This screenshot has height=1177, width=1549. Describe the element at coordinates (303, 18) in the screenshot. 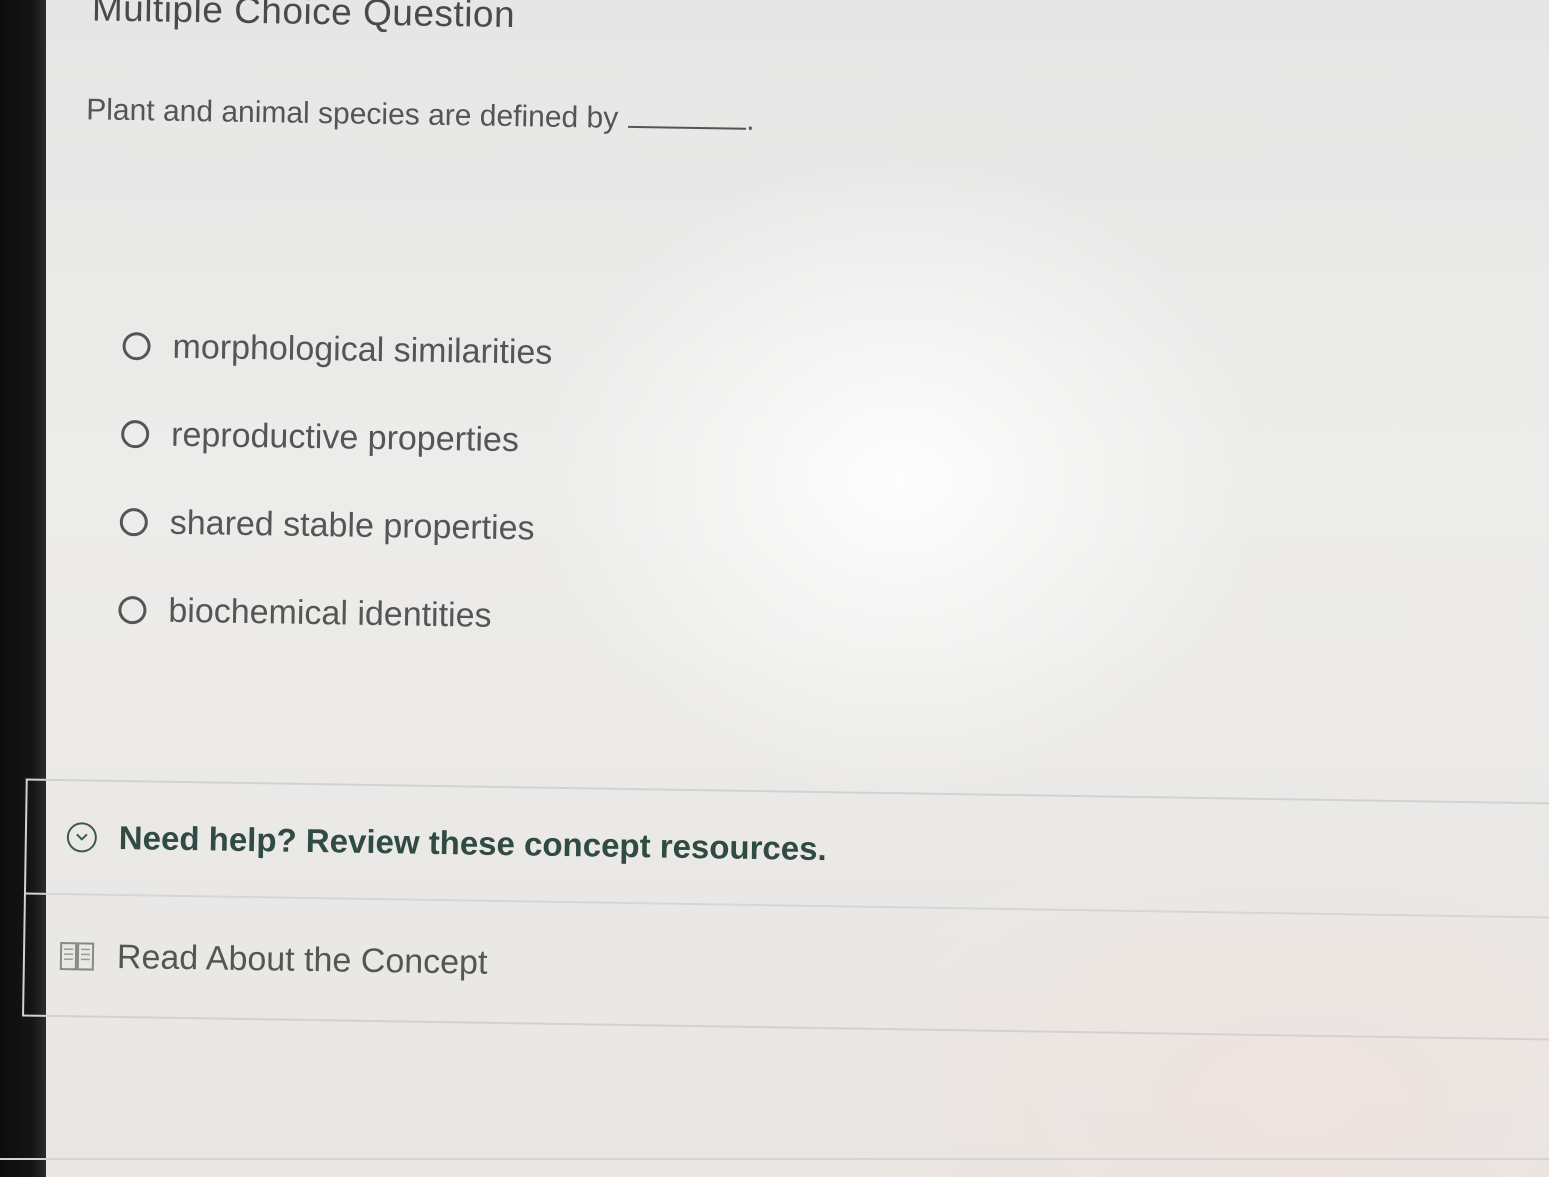

I see `question-heading: Multiple Choice Question` at that location.